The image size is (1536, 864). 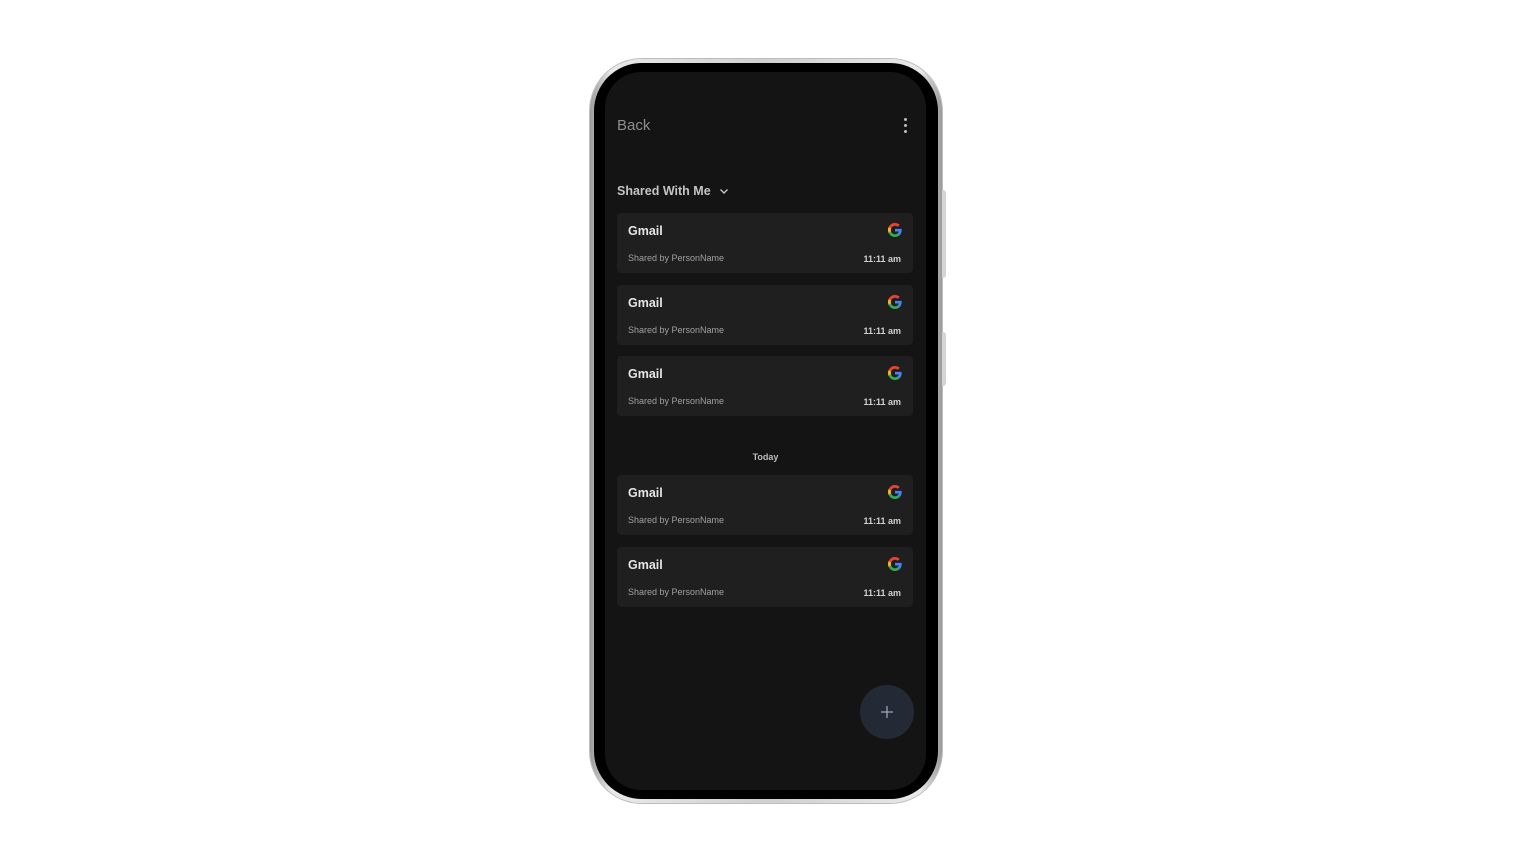 I want to click on volume-button, so click(x=944, y=359).